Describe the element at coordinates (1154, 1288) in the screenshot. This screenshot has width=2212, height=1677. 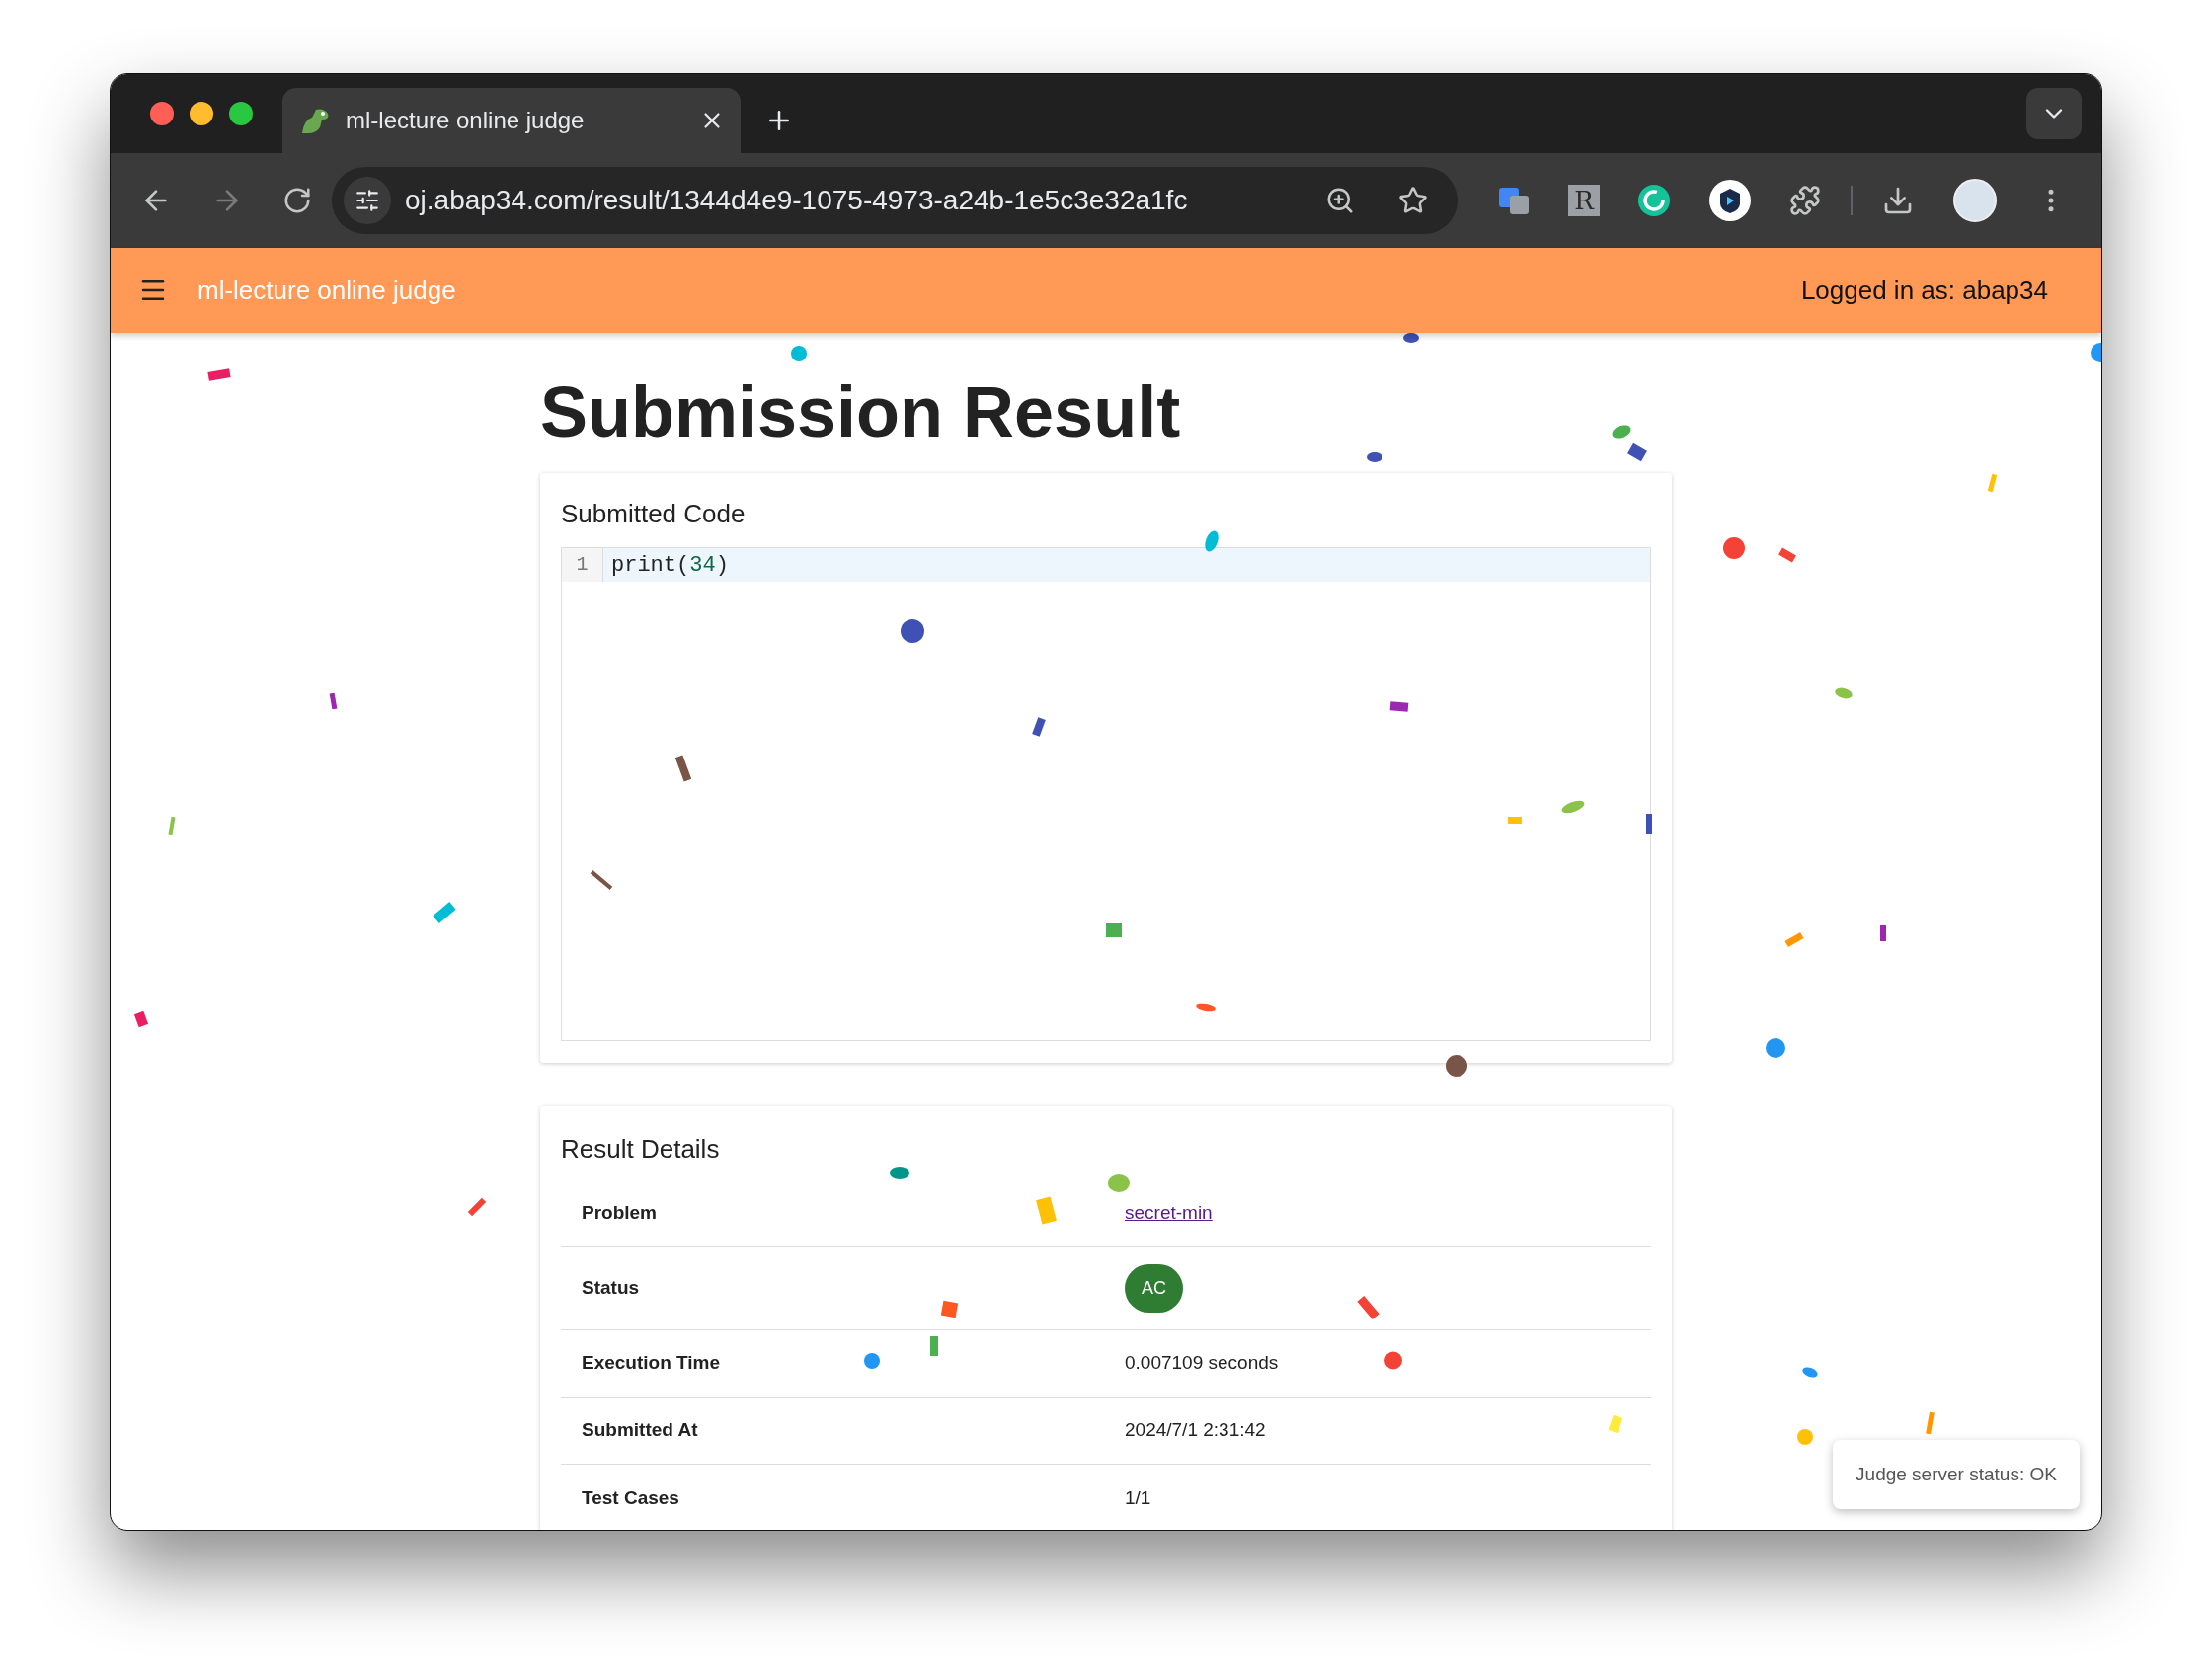
I see `status-badge: AC` at that location.